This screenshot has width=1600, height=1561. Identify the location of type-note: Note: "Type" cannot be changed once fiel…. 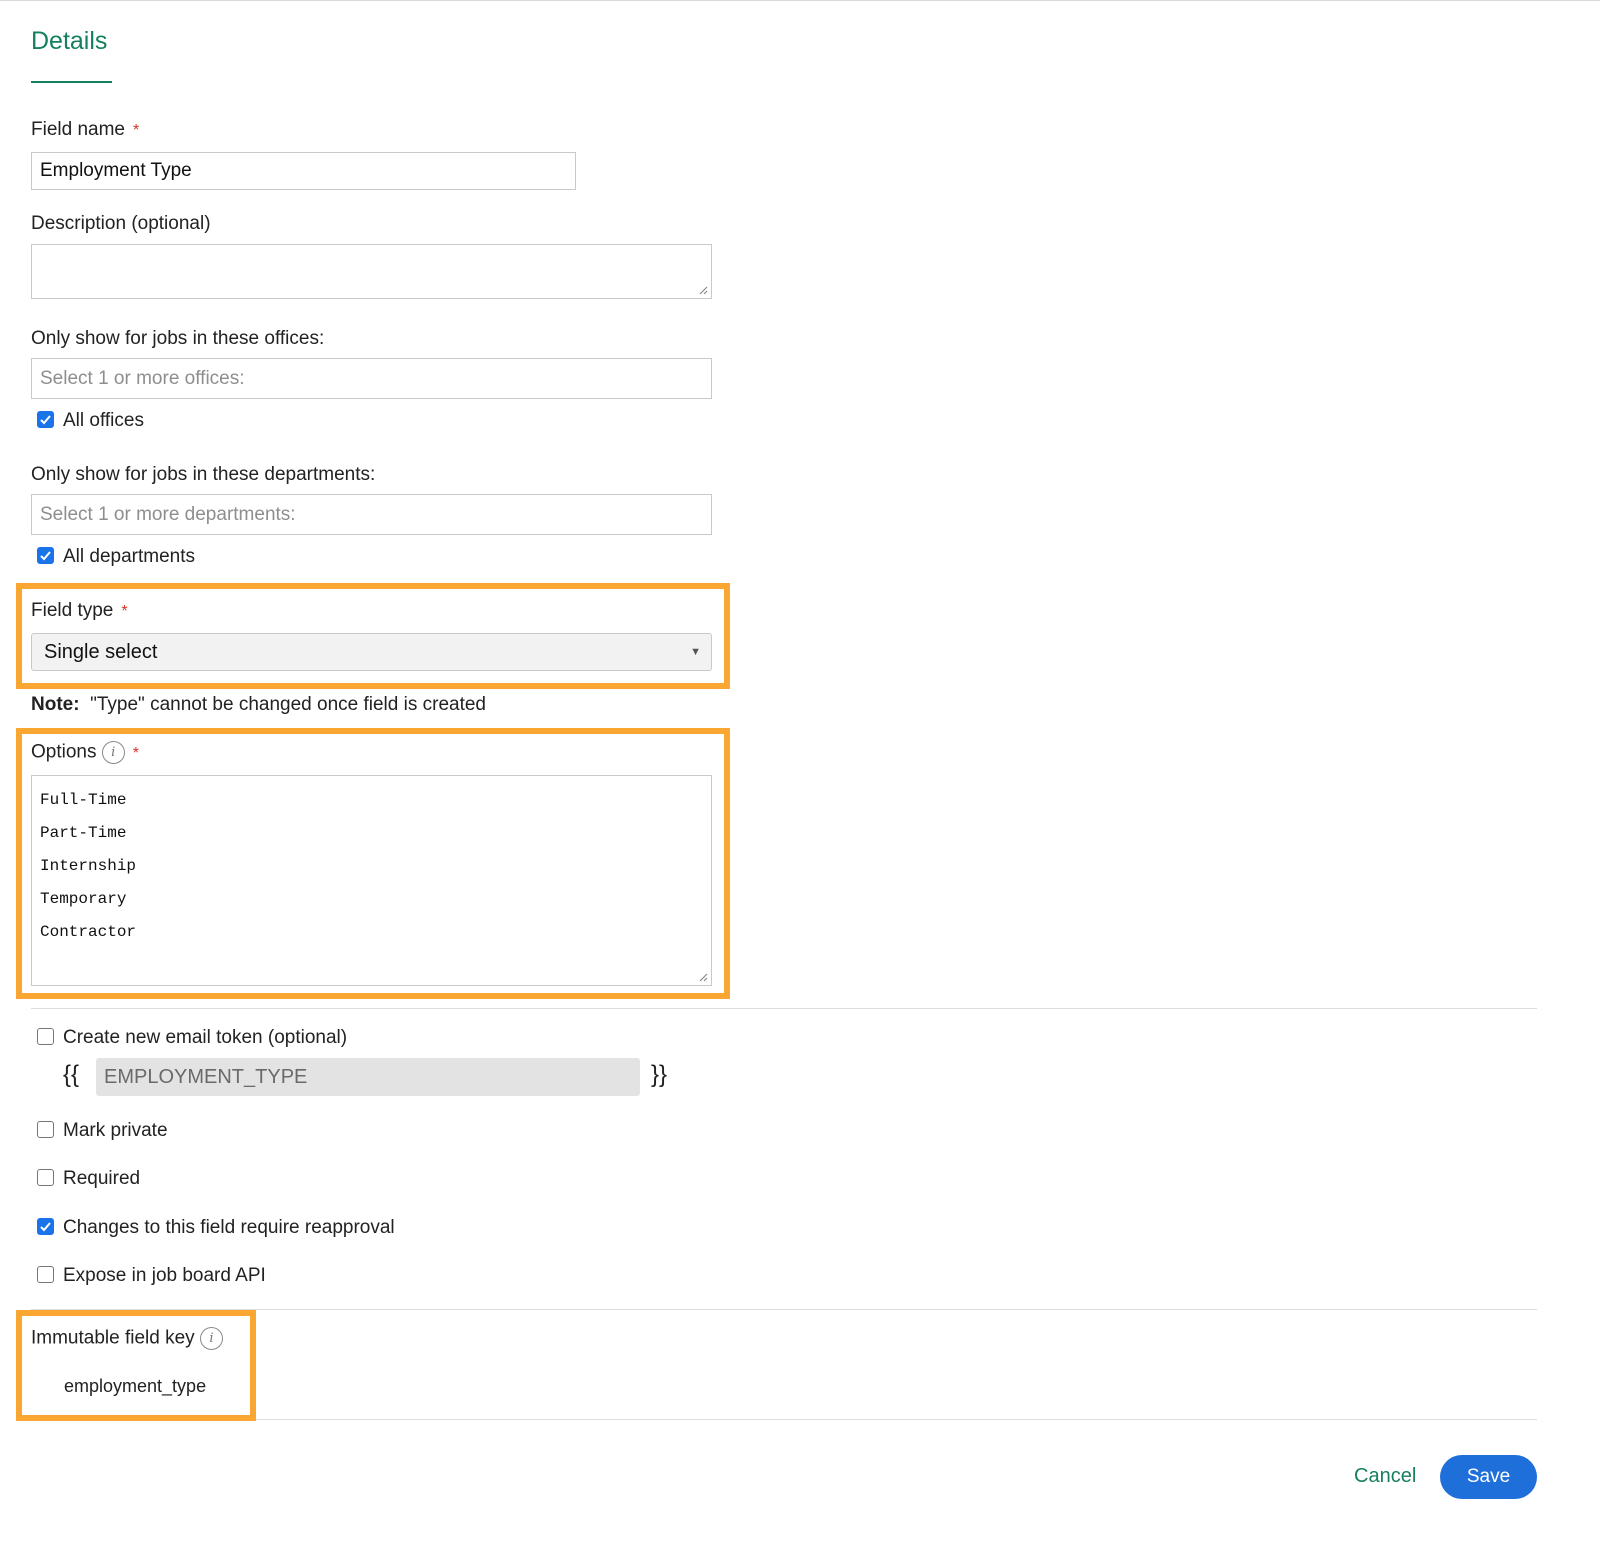
(258, 705).